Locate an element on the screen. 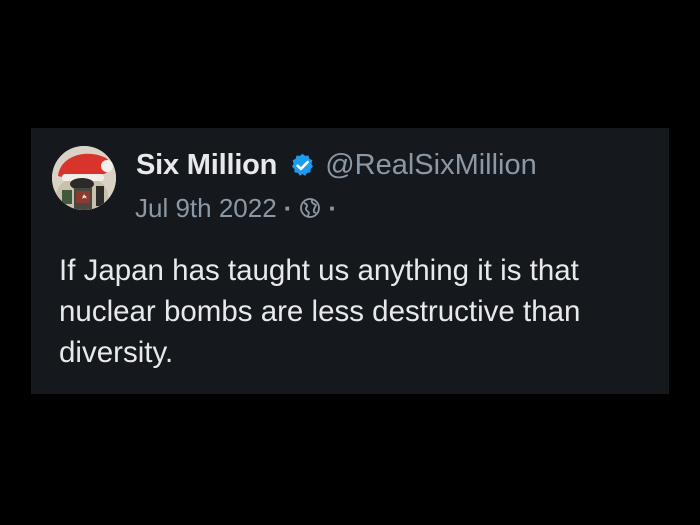 The height and width of the screenshot is (525, 700). santa-hat-avatar-icon is located at coordinates (84, 178).